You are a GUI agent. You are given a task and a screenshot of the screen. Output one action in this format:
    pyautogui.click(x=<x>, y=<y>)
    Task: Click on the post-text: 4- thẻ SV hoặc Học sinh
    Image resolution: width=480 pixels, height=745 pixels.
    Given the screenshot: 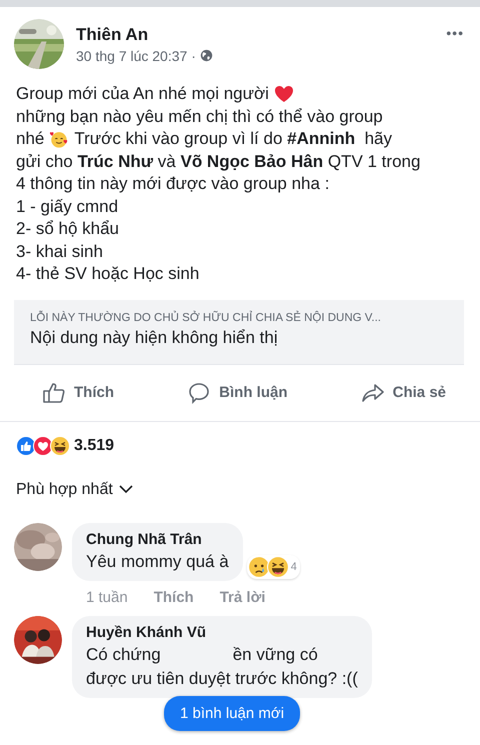 What is the action you would take?
    pyautogui.click(x=108, y=274)
    